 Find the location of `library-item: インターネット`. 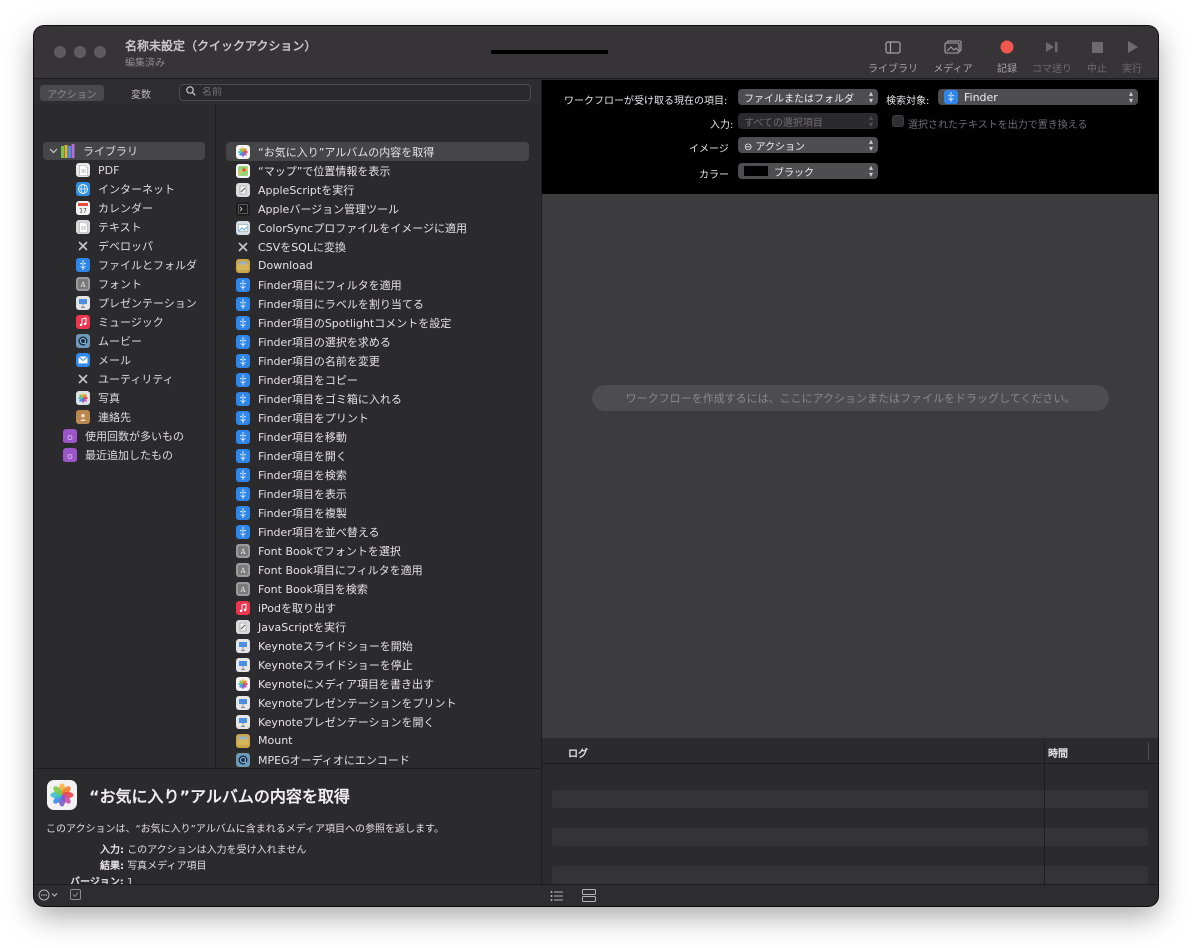

library-item: インターネット is located at coordinates (125, 189).